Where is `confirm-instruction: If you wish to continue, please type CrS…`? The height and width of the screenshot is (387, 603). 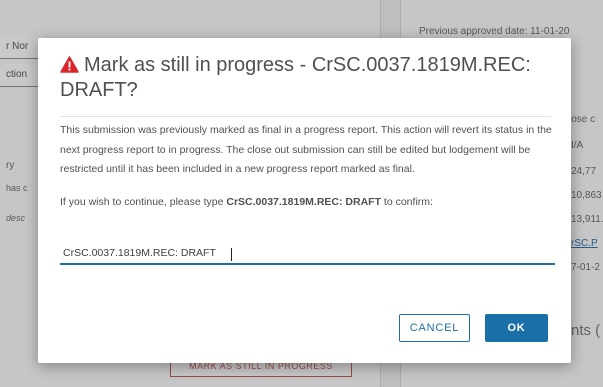
confirm-instruction: If you wish to continue, please type CrS… is located at coordinates (307, 203).